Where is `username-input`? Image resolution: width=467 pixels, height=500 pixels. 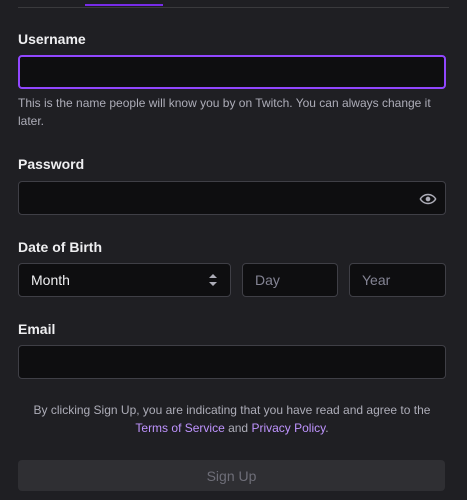 username-input is located at coordinates (232, 72).